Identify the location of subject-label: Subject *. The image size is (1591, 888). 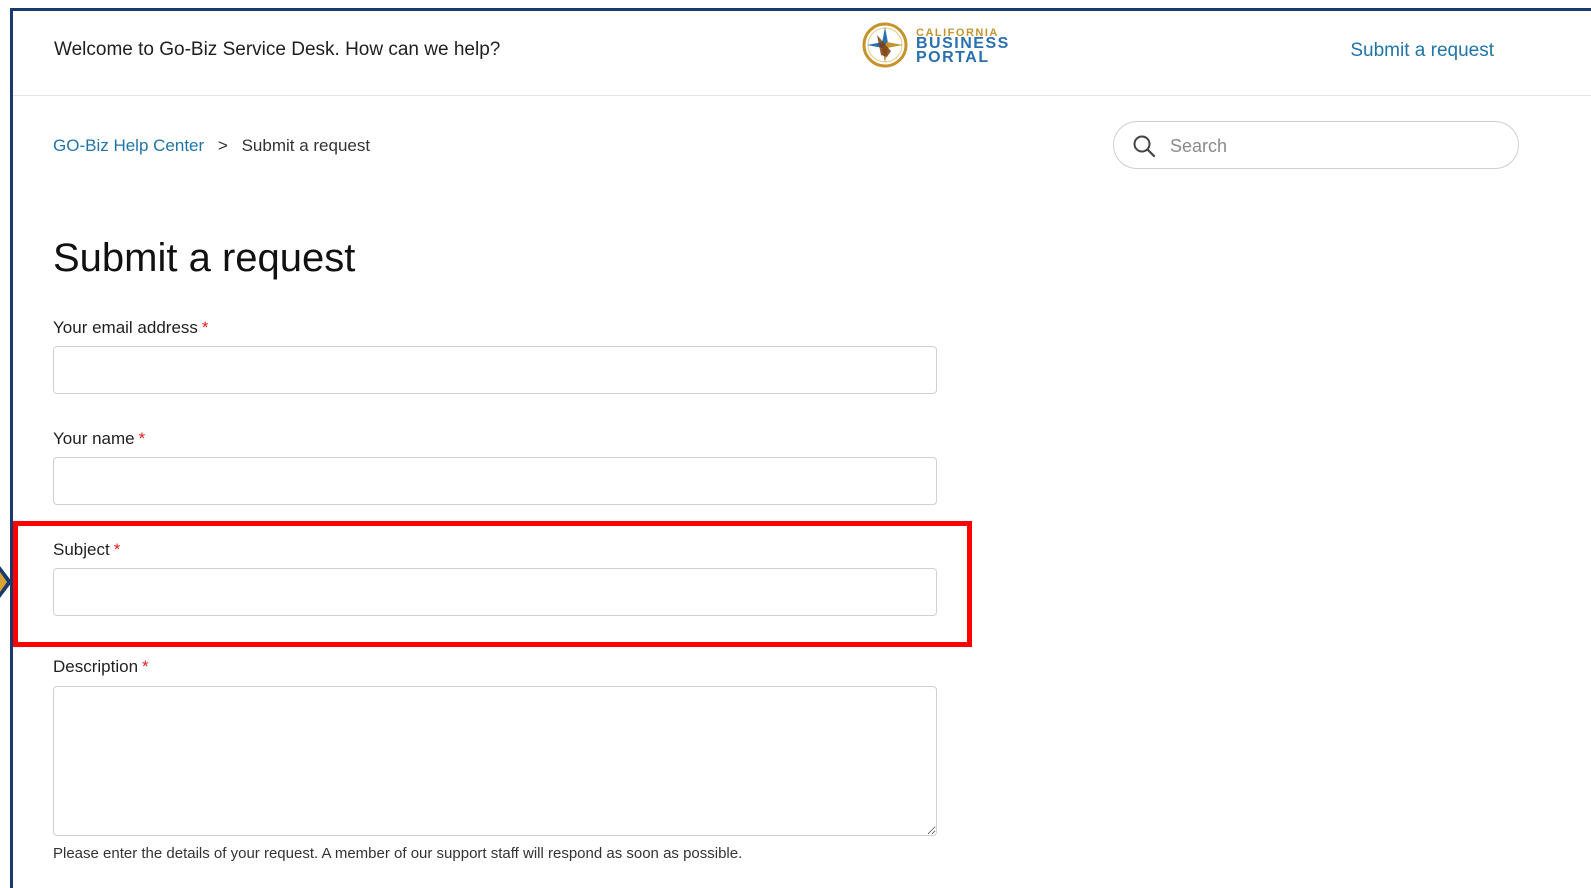
(86, 550).